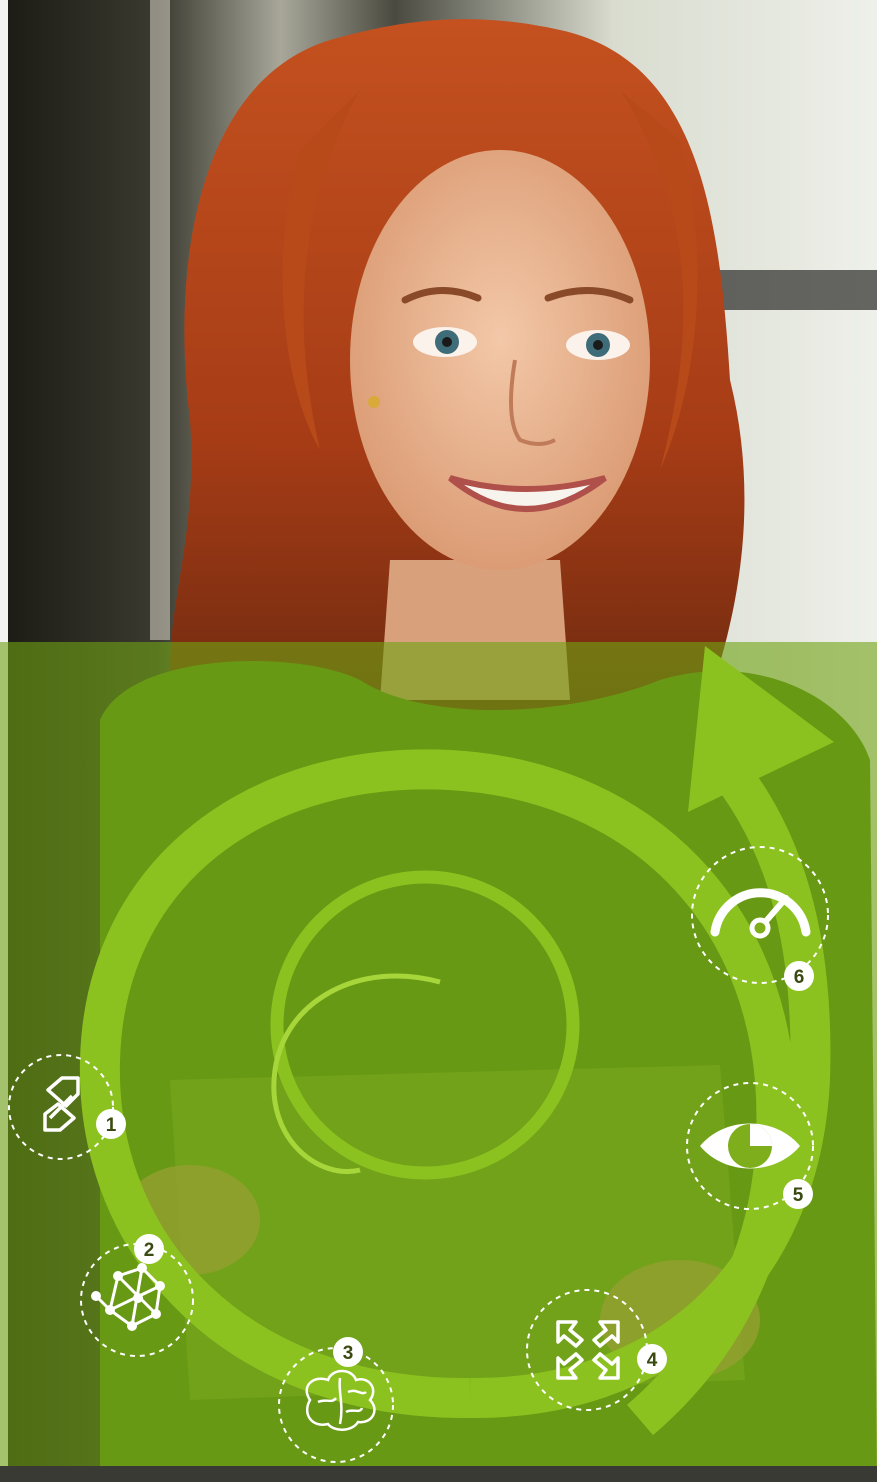  I want to click on step-4-ring, so click(587, 1350).